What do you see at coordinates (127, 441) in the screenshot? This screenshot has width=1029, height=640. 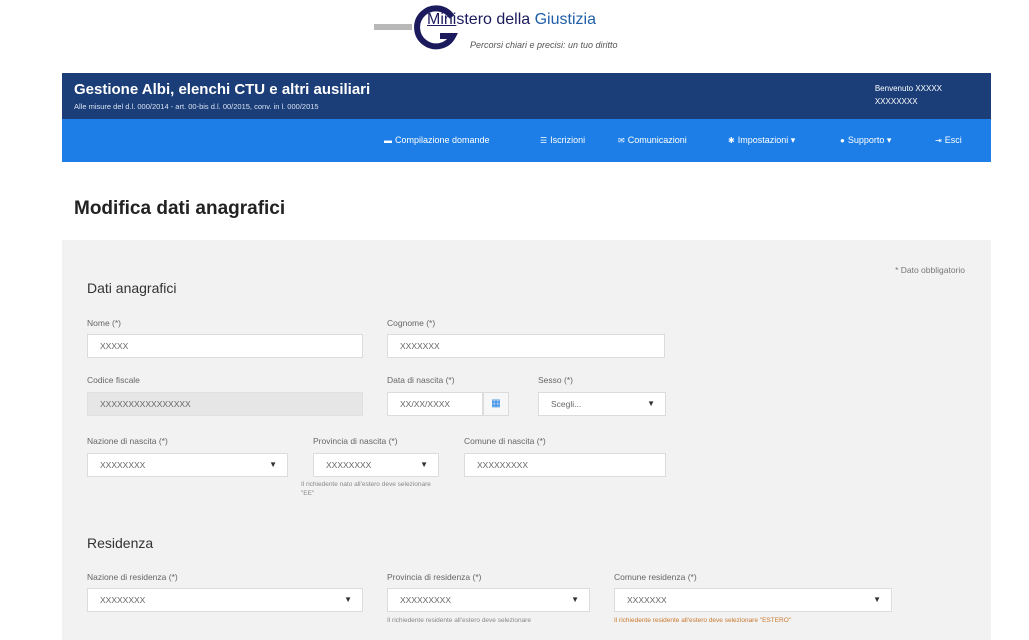 I see `nazione-nascita-label: Nazione di nascita (*)` at bounding box center [127, 441].